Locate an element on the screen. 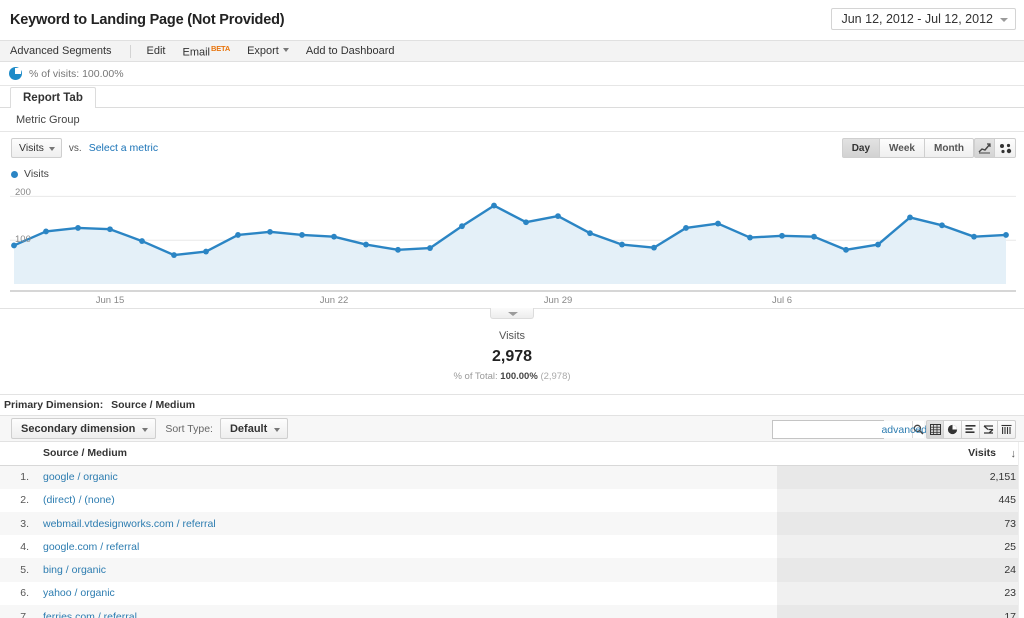  table-row: 5. bing / organic 24 is located at coordinates (512, 570).